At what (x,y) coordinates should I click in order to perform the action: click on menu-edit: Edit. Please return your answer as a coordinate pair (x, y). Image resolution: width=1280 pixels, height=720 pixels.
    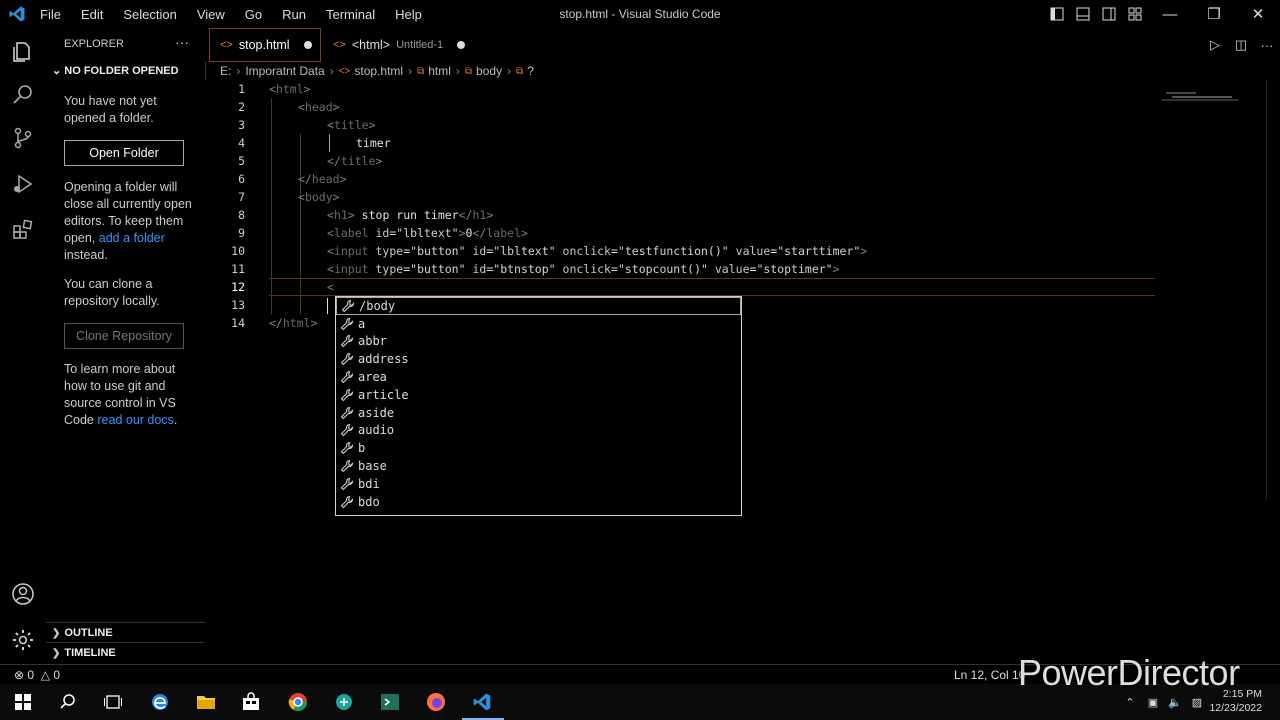
    Looking at the image, I should click on (92, 14).